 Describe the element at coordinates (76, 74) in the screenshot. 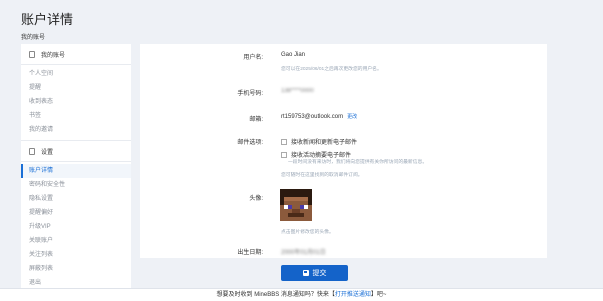

I see `sidebar-item-profile: 个人空间` at that location.